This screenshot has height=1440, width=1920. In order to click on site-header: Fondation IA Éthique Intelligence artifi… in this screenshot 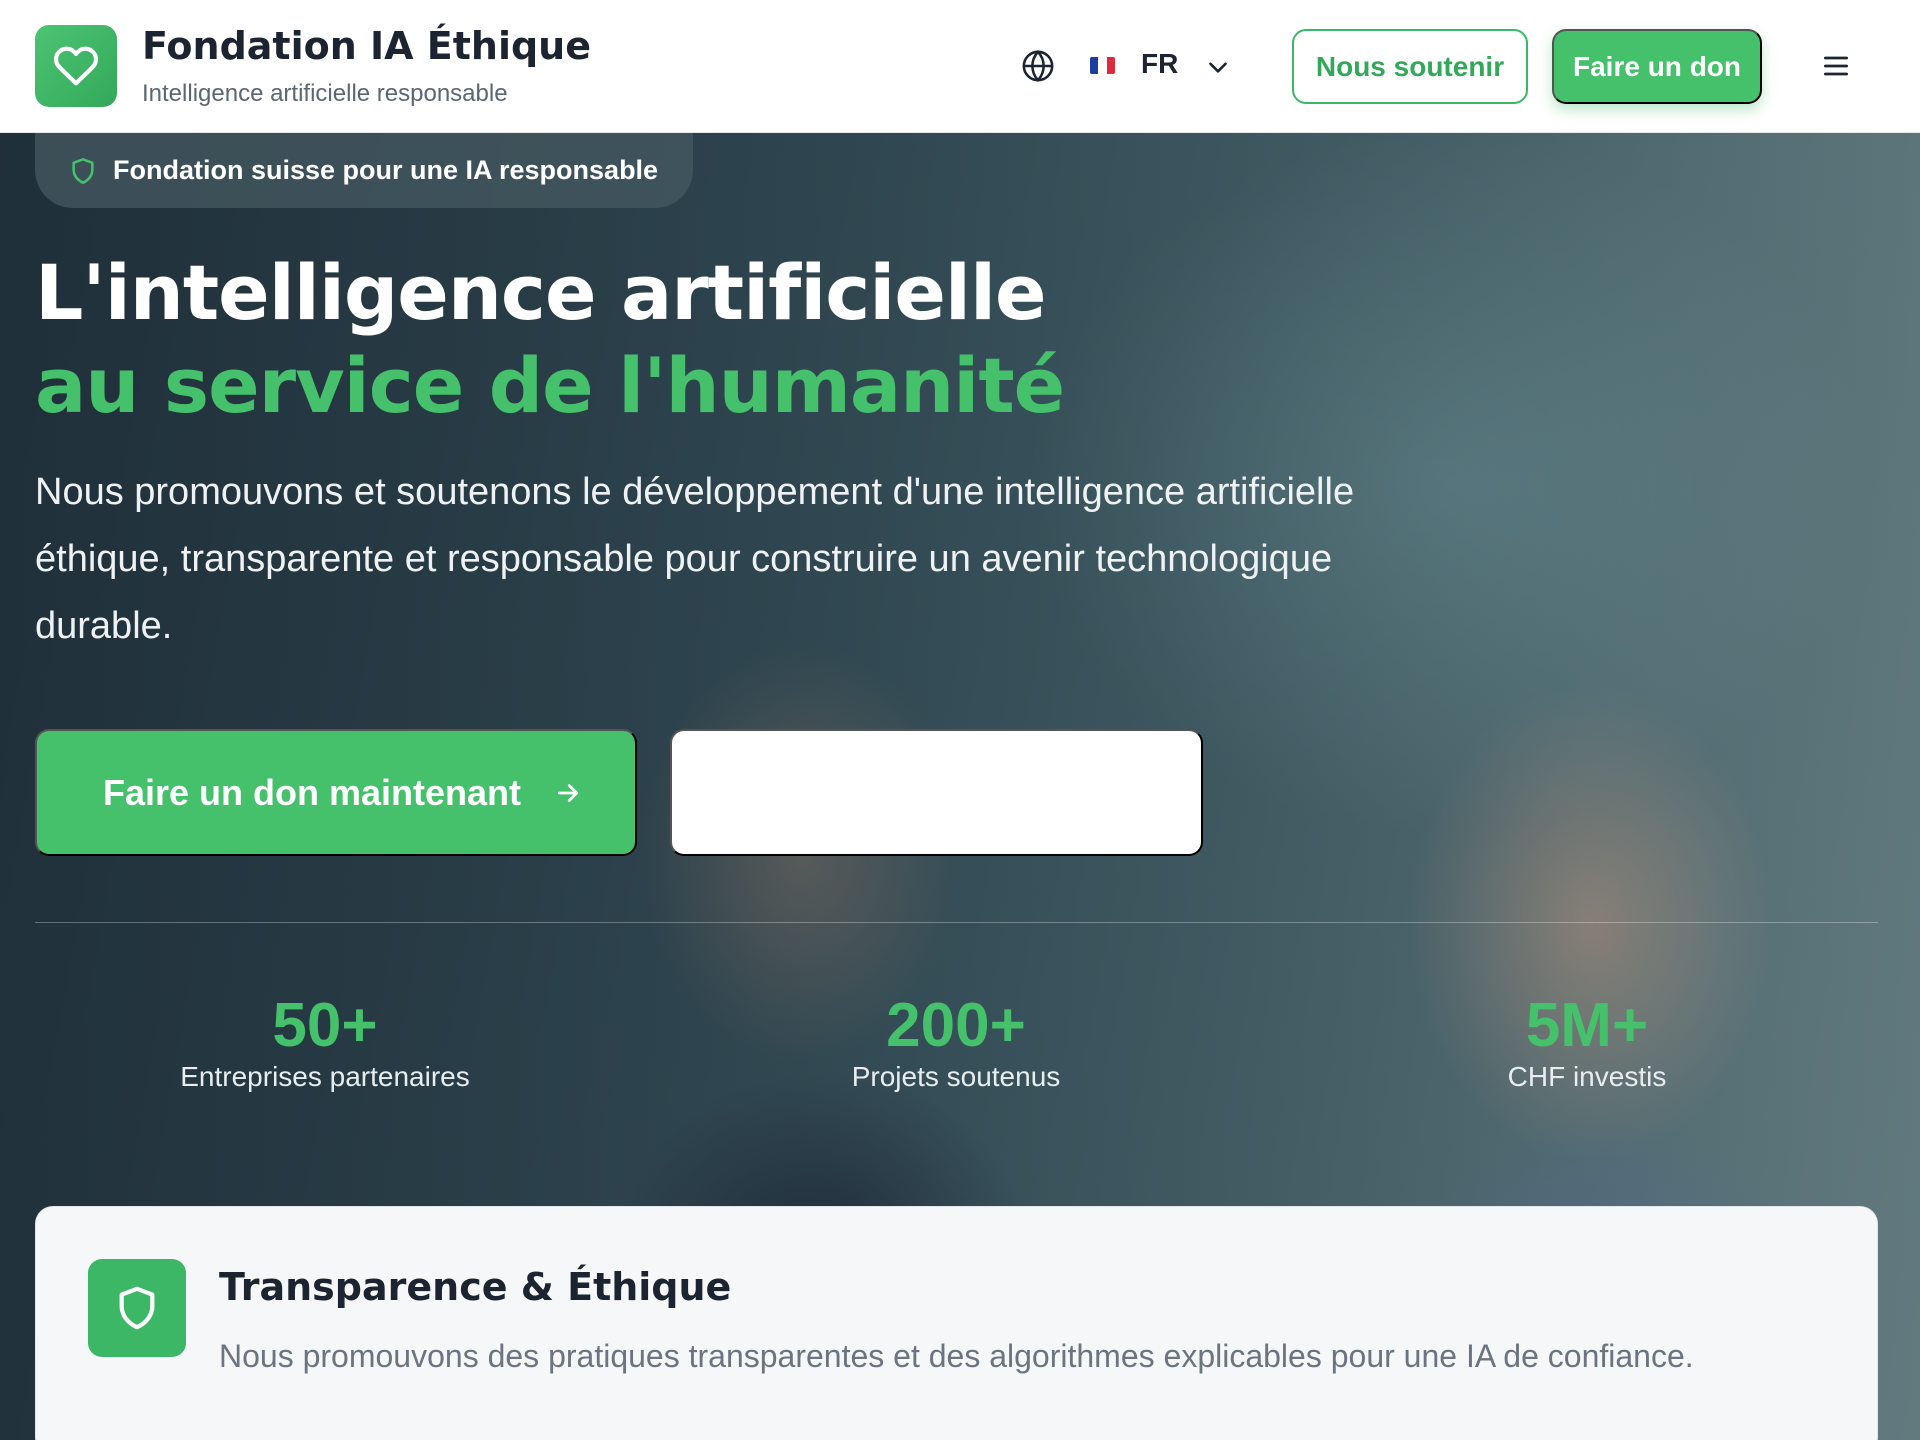, I will do `click(960, 66)`.